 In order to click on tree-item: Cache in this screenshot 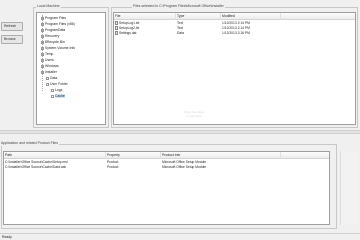, I will do `click(58, 96)`.